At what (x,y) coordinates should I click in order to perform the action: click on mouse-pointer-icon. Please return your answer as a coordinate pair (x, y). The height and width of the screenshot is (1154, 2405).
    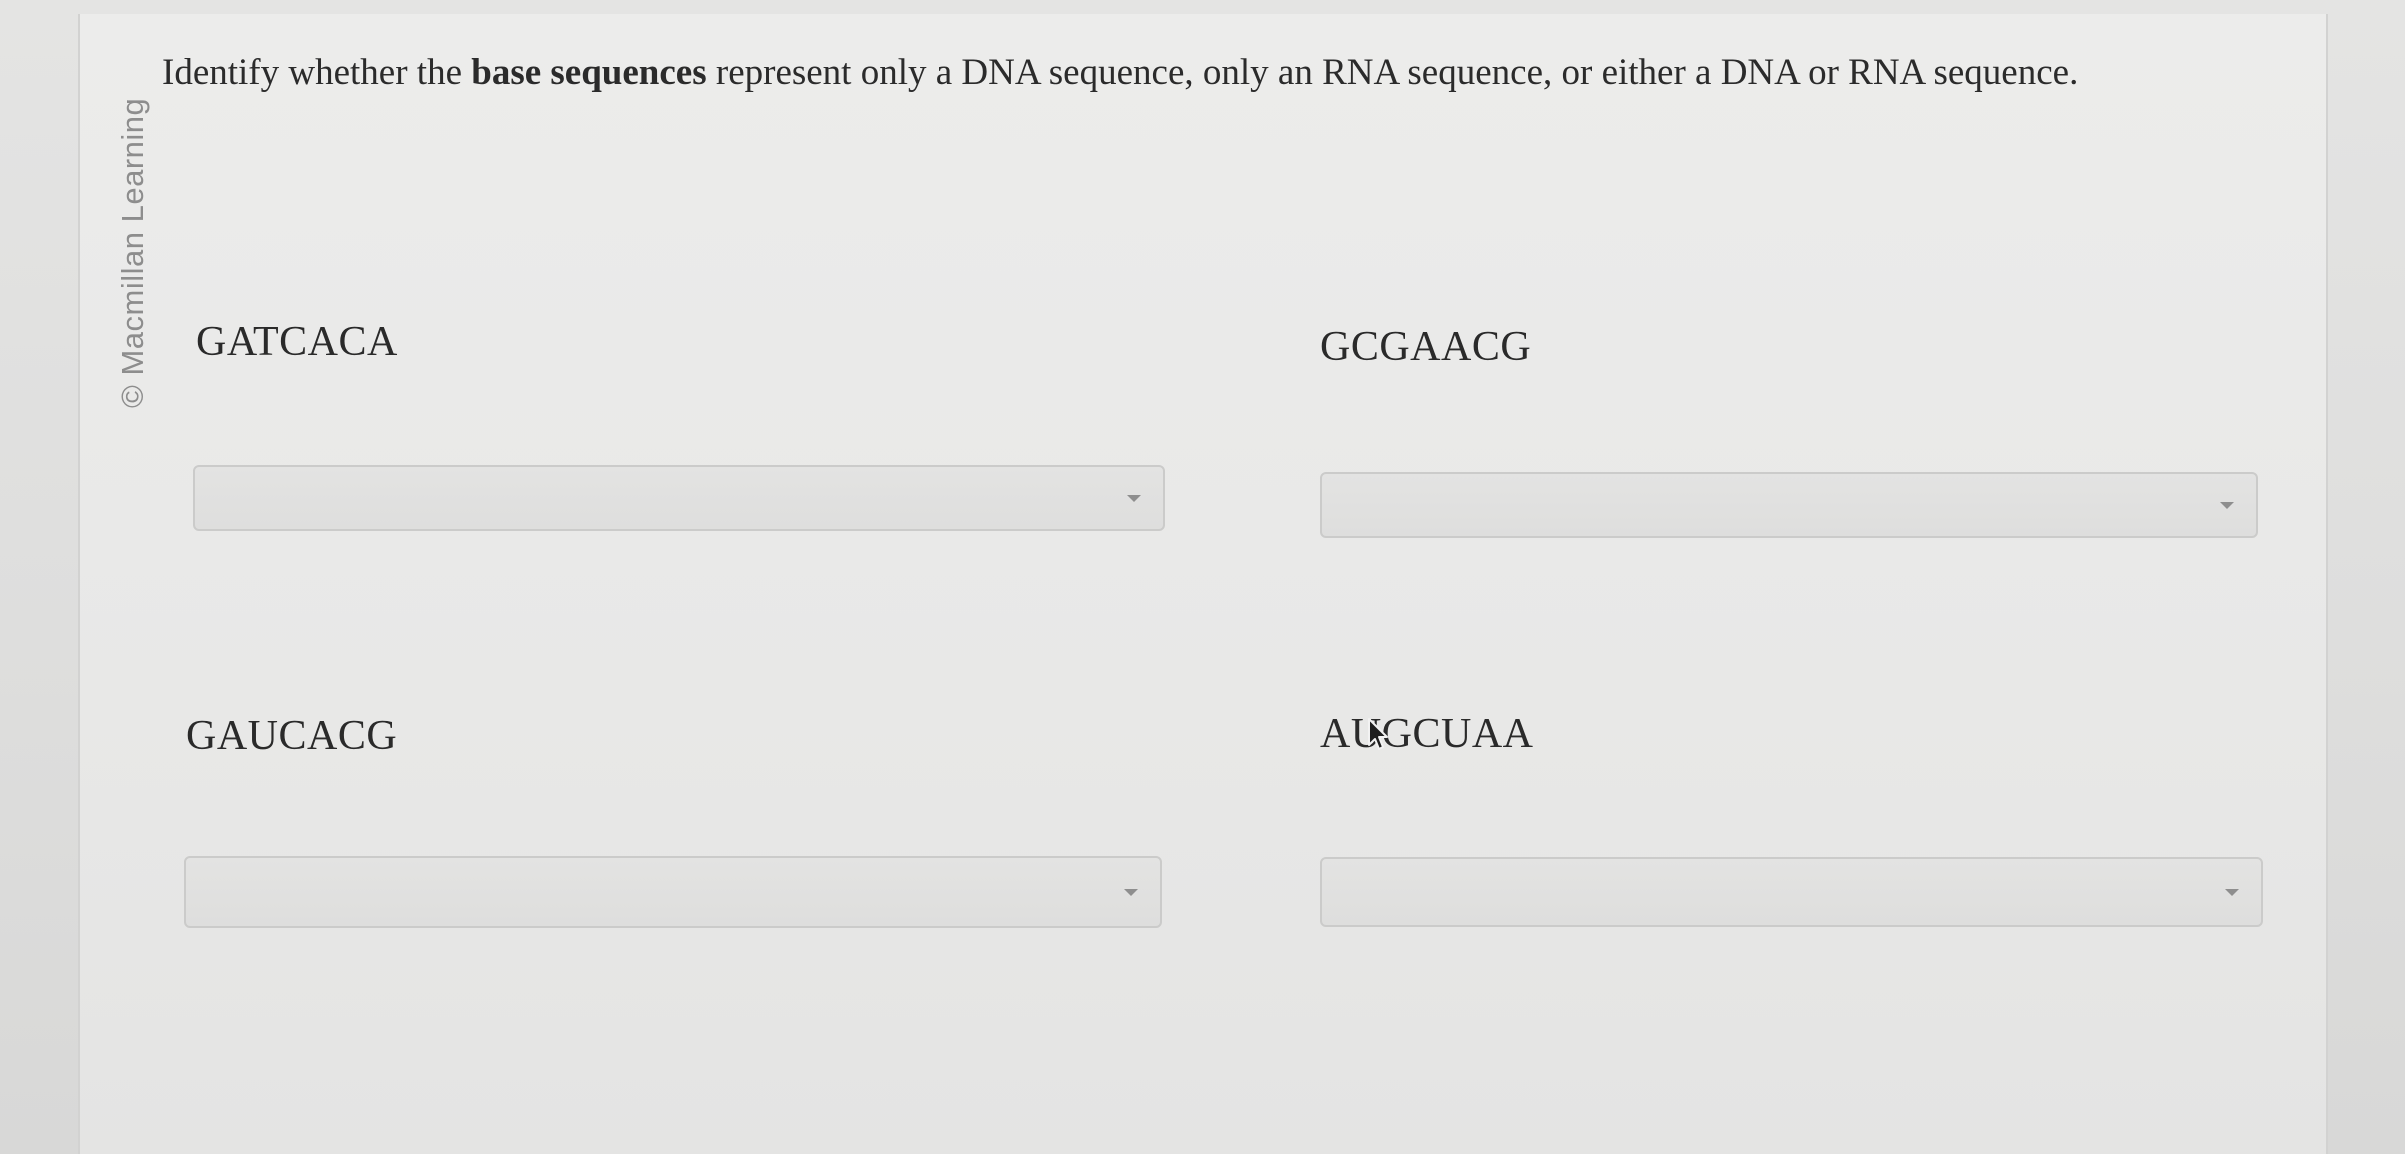
    Looking at the image, I should click on (1378, 734).